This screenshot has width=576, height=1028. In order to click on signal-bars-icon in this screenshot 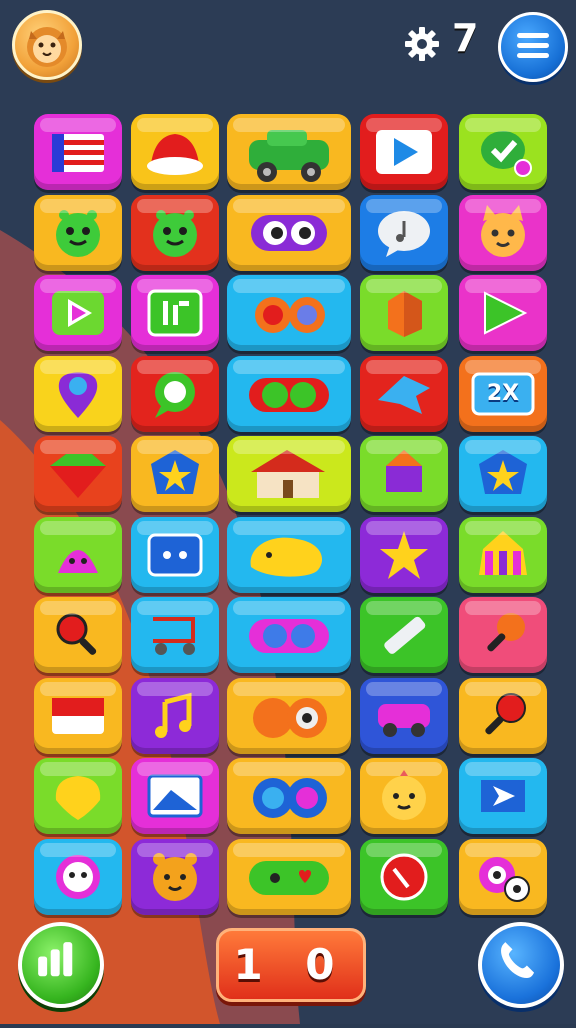, I will do `click(55, 959)`.